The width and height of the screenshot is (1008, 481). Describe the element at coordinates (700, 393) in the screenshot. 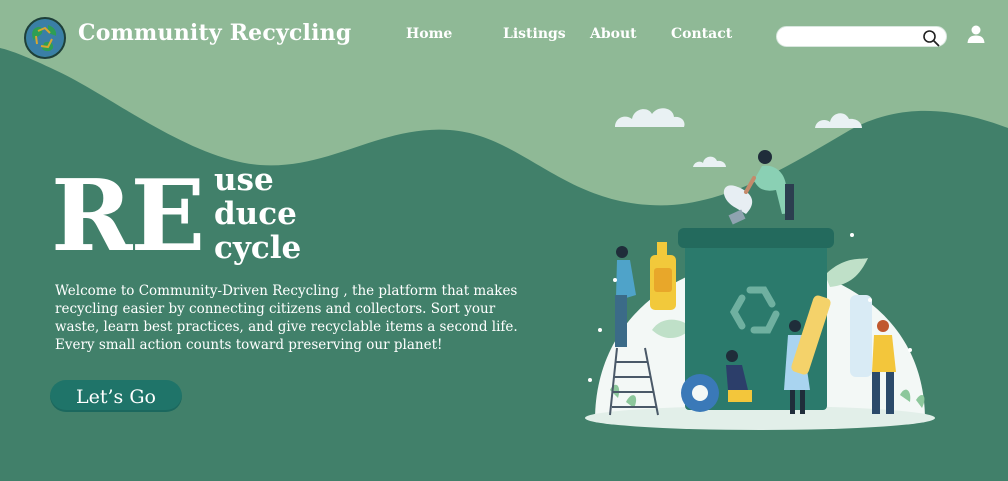

I see `gear-icon` at that location.